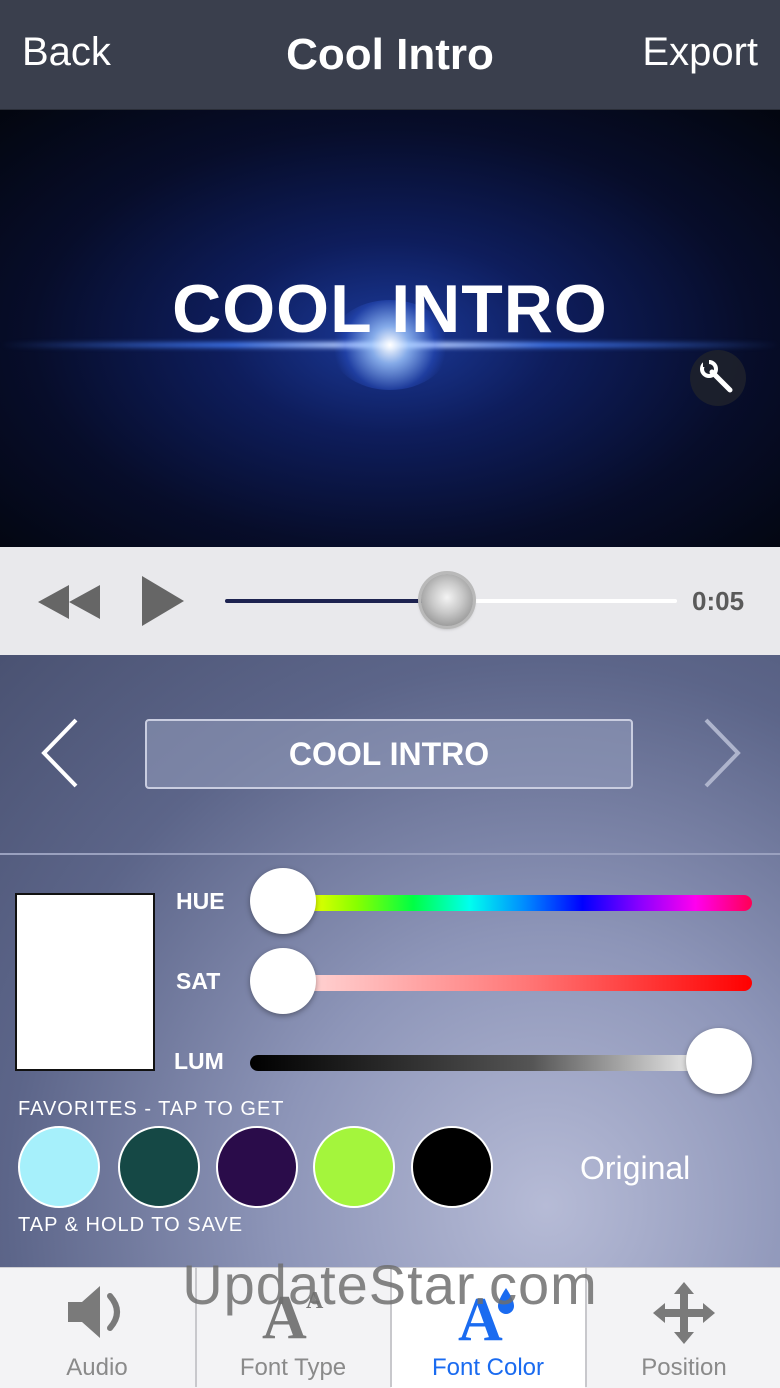  Describe the element at coordinates (526, 983) in the screenshot. I see `sat-slider-track` at that location.